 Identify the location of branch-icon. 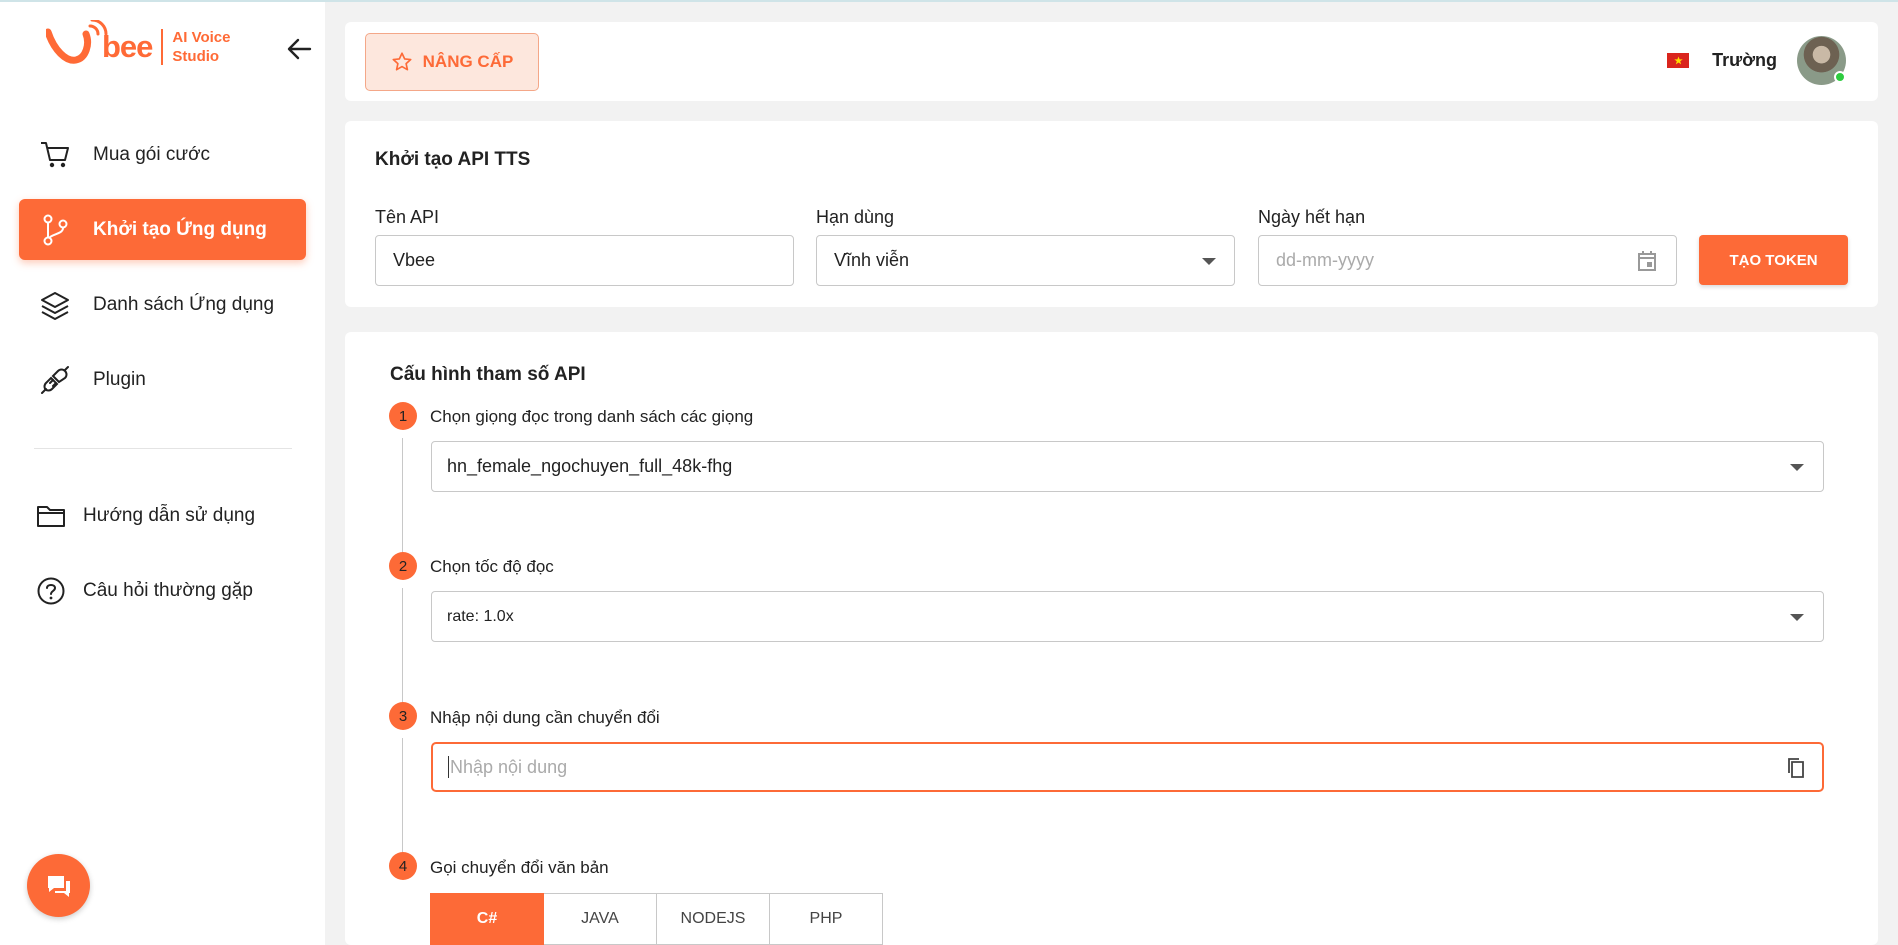
(55, 230).